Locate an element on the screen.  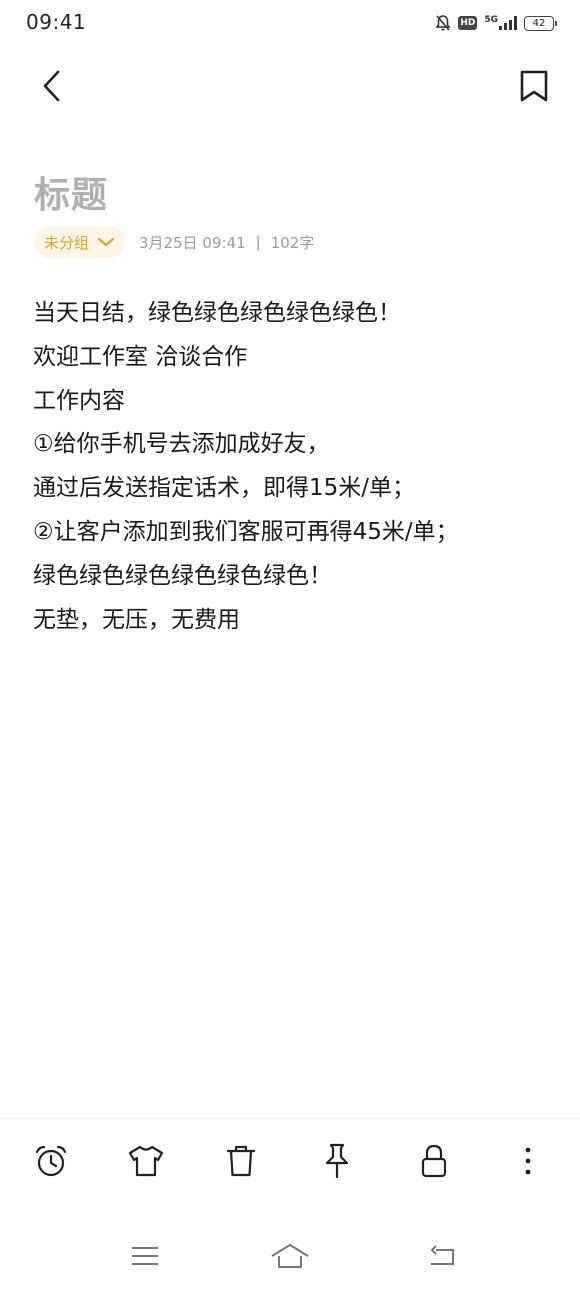
note-line: ①给你手机号去添加成好友， is located at coordinates (181, 444).